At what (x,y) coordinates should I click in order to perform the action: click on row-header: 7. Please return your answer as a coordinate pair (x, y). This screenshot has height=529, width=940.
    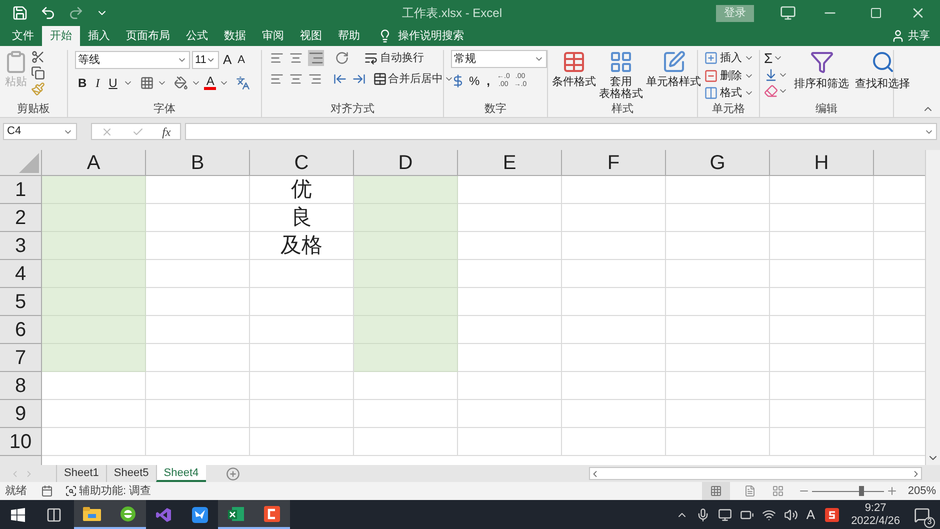
    Looking at the image, I should click on (21, 358).